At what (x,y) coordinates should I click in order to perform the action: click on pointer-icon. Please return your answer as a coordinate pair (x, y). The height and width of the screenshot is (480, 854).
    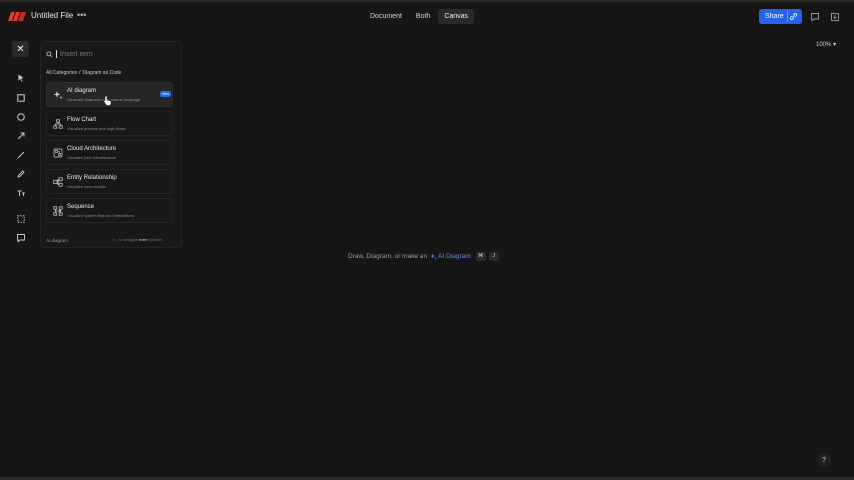
    Looking at the image, I should click on (21, 78).